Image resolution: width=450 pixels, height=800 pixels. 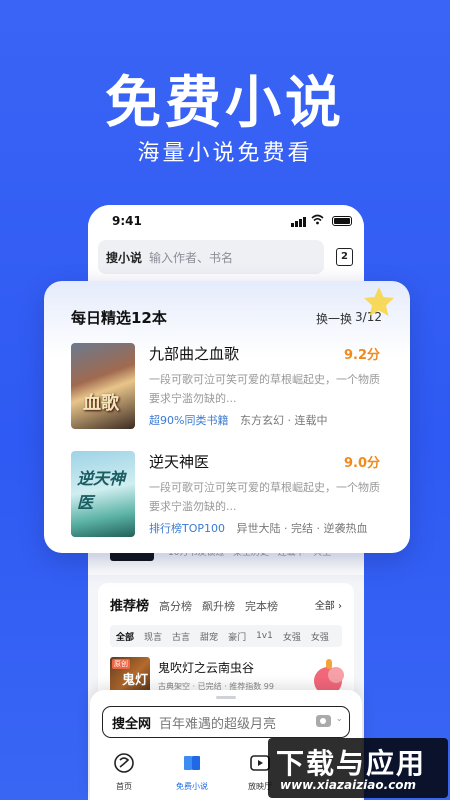 I want to click on cover-title: 鬼灯, so click(x=135, y=680).